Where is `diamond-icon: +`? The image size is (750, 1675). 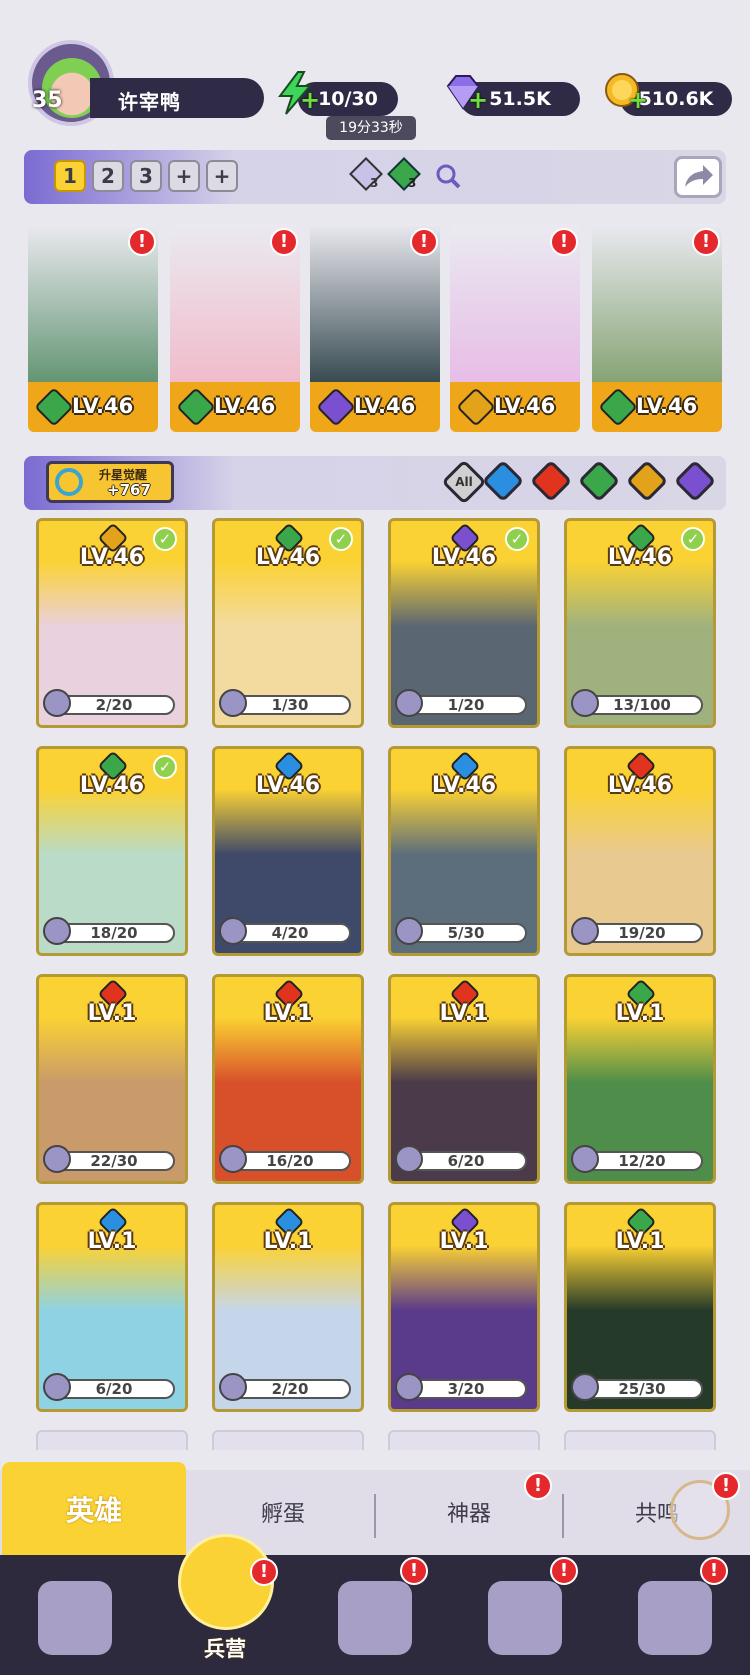
diamond-icon: + is located at coordinates (464, 93).